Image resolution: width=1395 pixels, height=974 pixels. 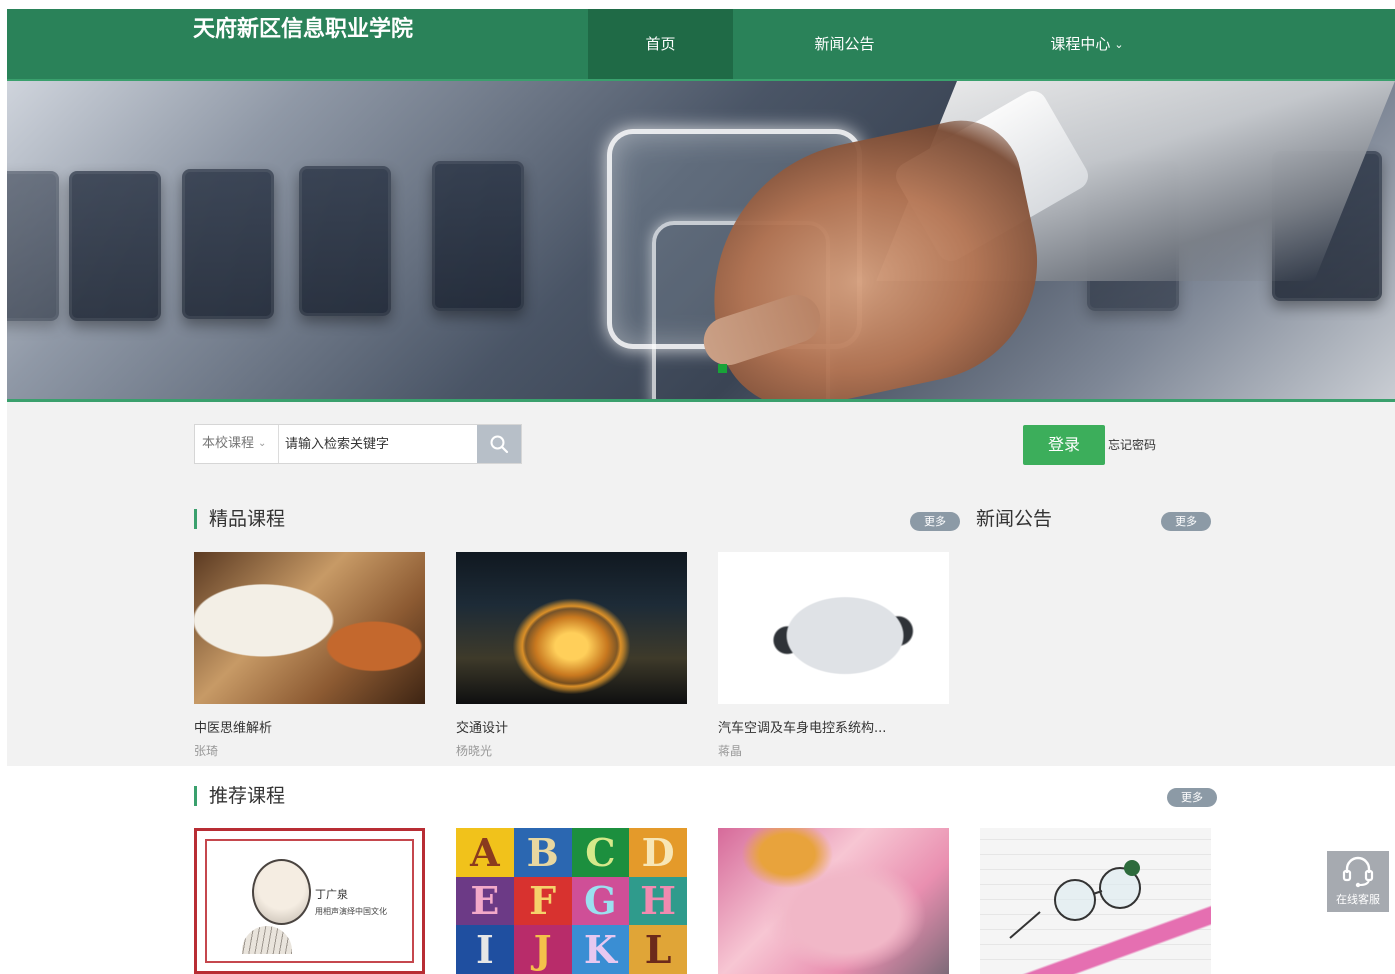 I want to click on search-button, so click(x=499, y=444).